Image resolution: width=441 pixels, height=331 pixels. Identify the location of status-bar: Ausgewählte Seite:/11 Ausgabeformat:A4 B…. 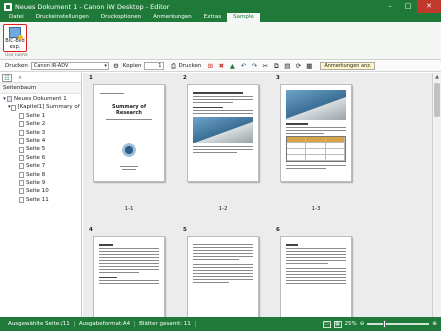
(220, 324).